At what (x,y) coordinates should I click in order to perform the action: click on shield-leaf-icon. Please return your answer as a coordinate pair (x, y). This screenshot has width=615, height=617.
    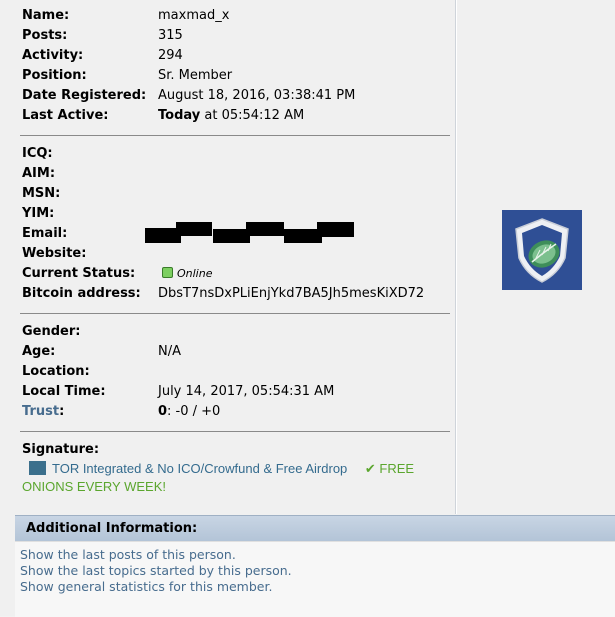
    Looking at the image, I should click on (542, 250).